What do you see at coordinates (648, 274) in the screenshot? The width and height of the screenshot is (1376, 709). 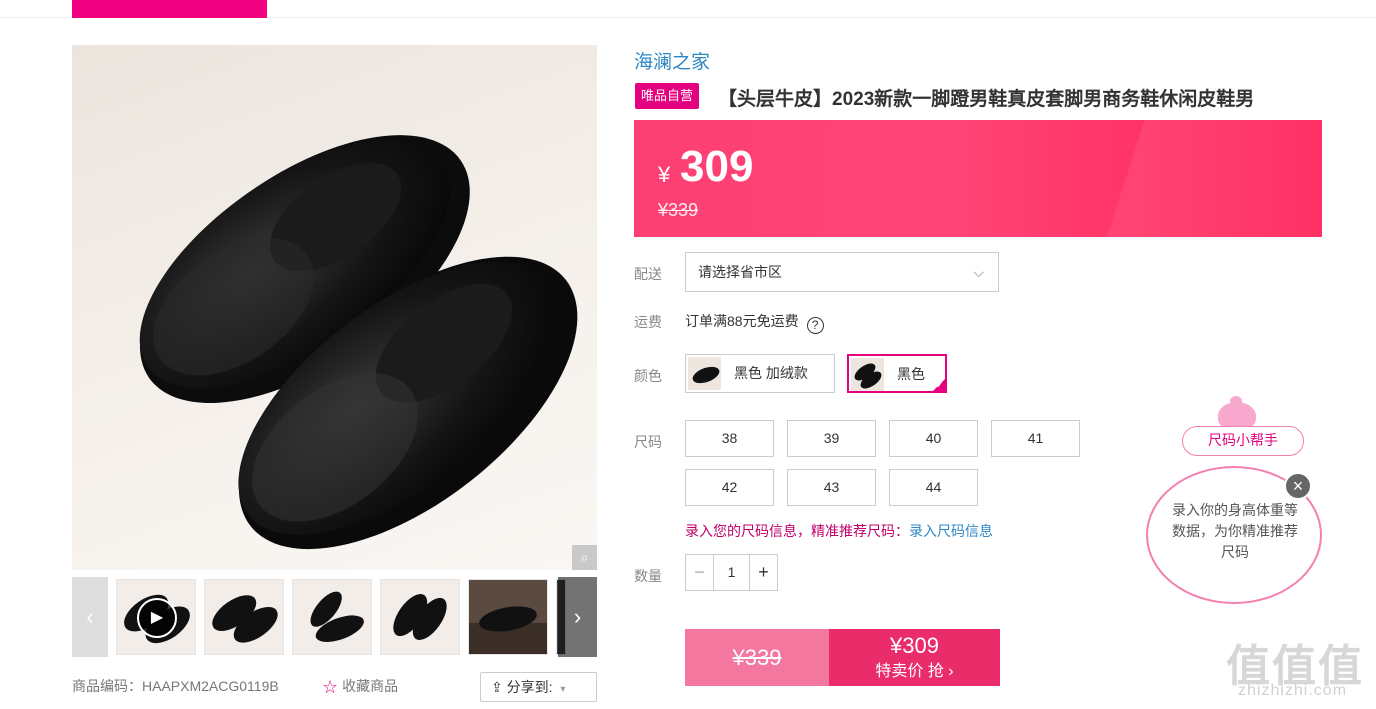 I see `delivery-label: 配送` at bounding box center [648, 274].